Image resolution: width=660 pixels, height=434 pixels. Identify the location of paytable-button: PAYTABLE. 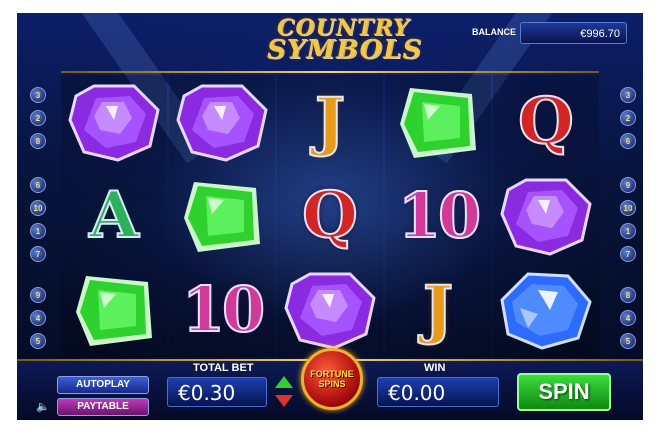
(103, 407).